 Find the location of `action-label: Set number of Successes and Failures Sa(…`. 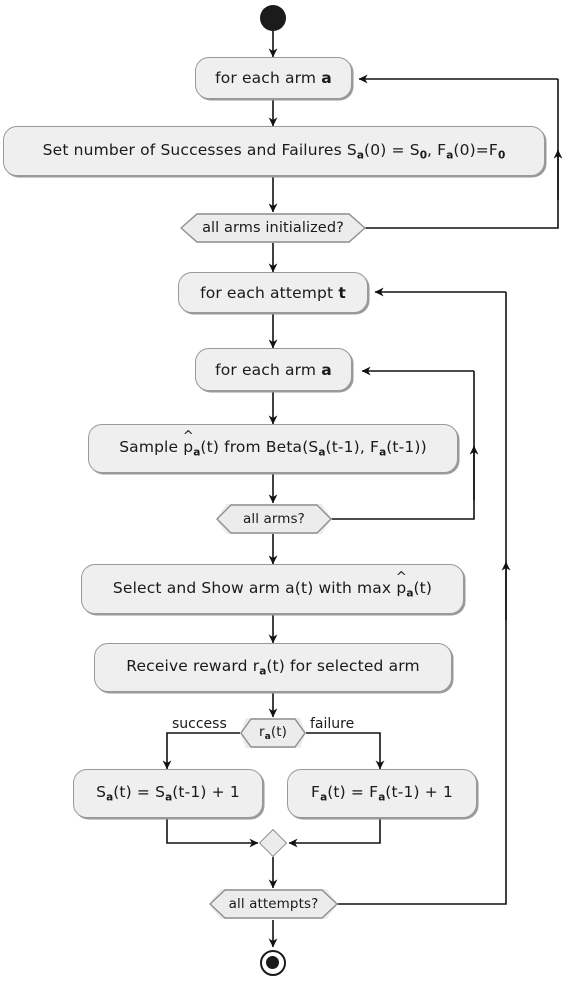

action-label: Set number of Successes and Failures Sa(… is located at coordinates (274, 151).